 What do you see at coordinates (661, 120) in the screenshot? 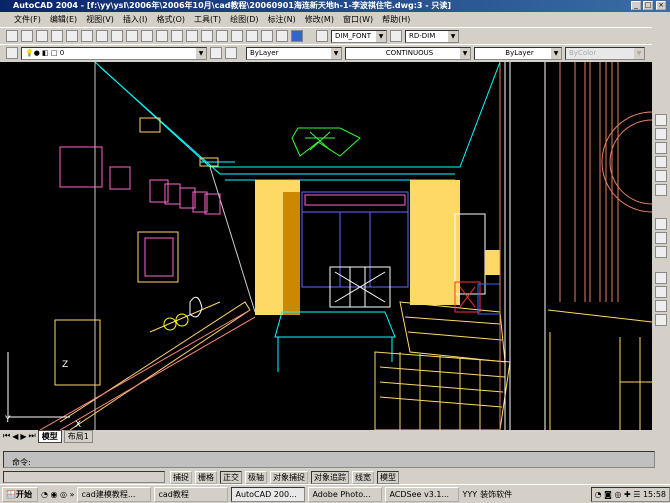
I see `view-top-icon` at bounding box center [661, 120].